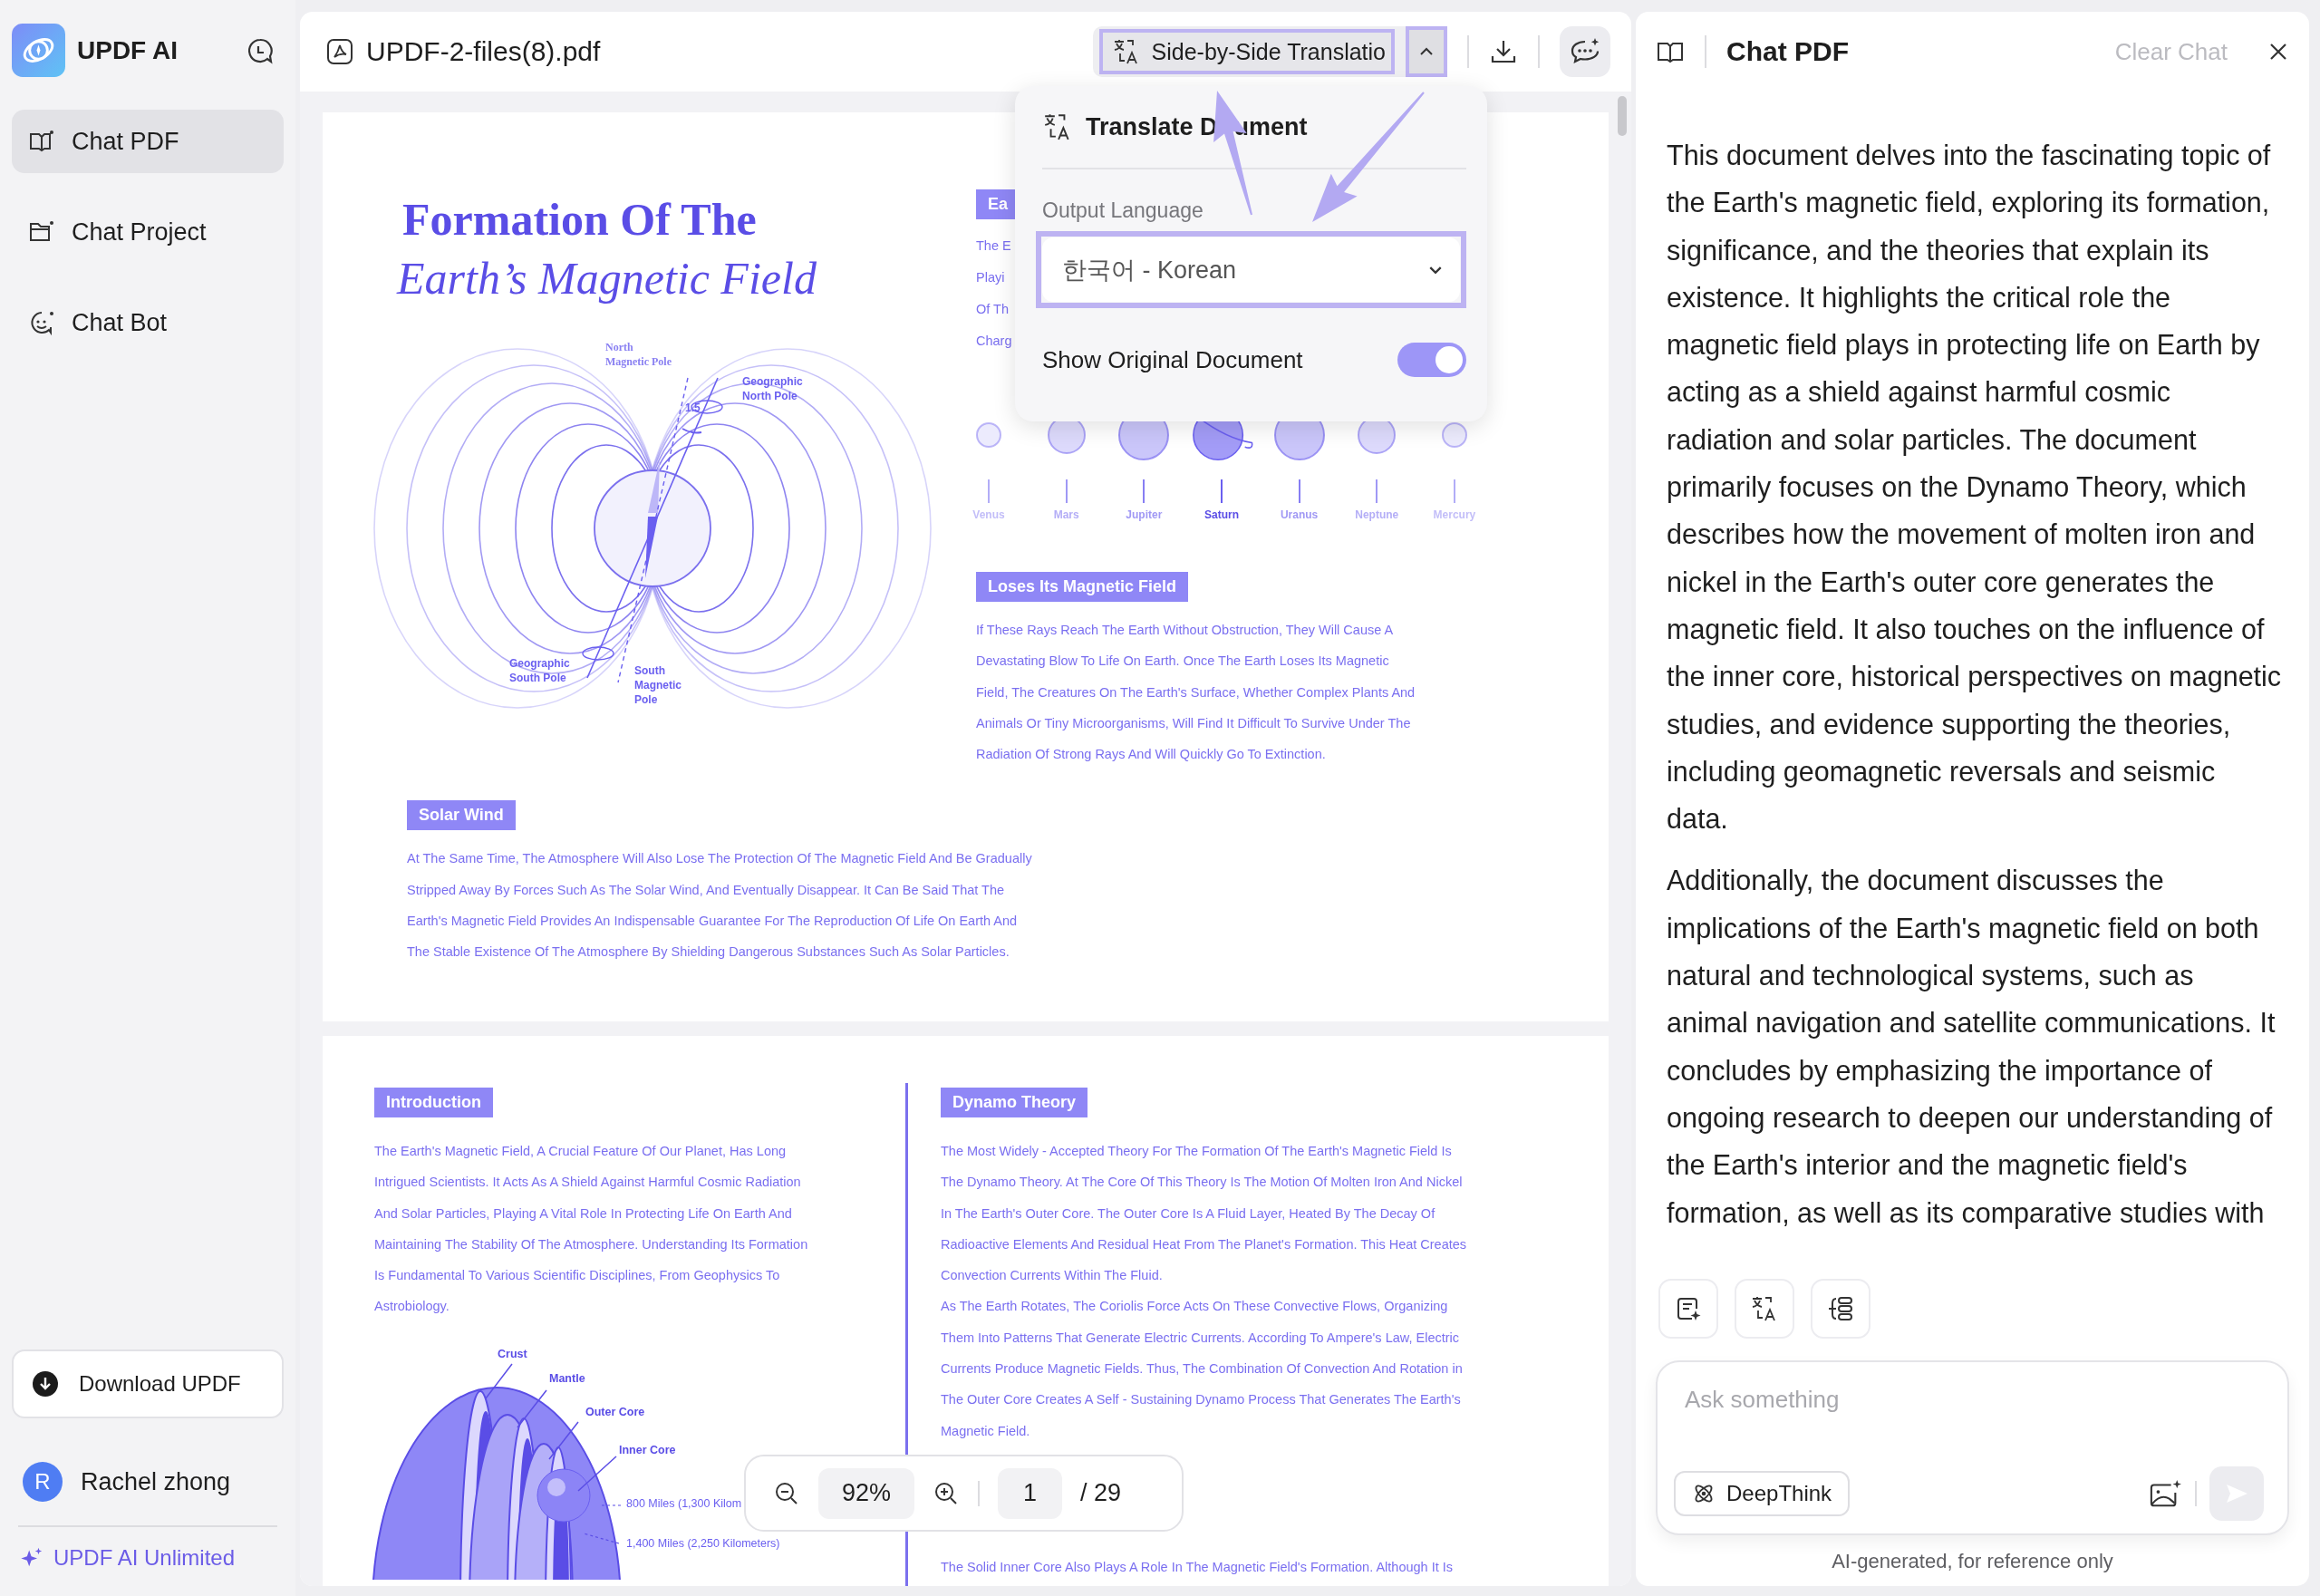 This screenshot has height=1596, width=2320. I want to click on planet-label: Jupiter, so click(1144, 514).